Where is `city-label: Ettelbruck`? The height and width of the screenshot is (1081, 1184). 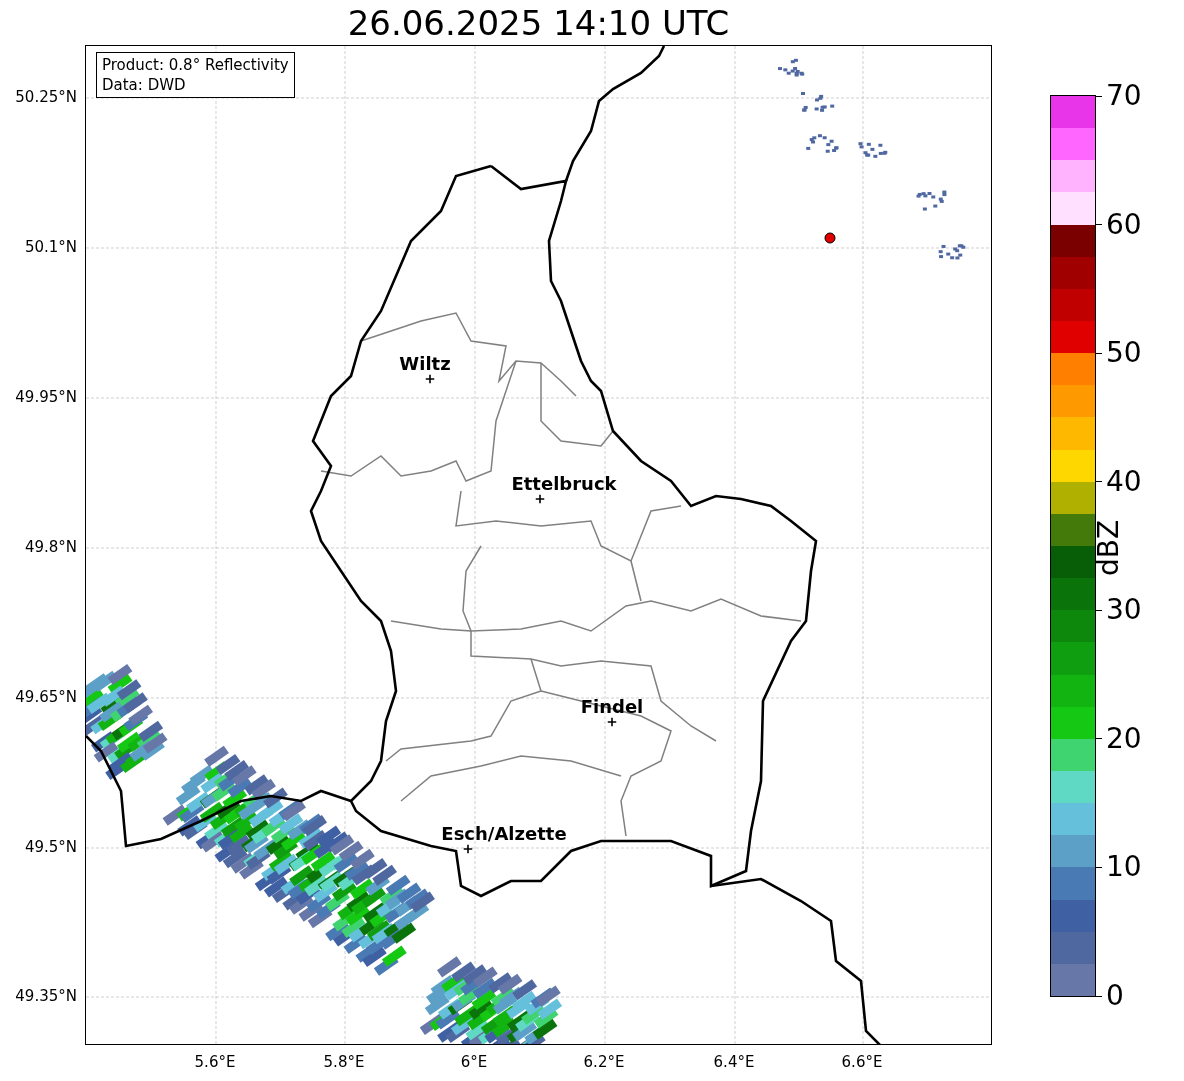 city-label: Ettelbruck is located at coordinates (564, 483).